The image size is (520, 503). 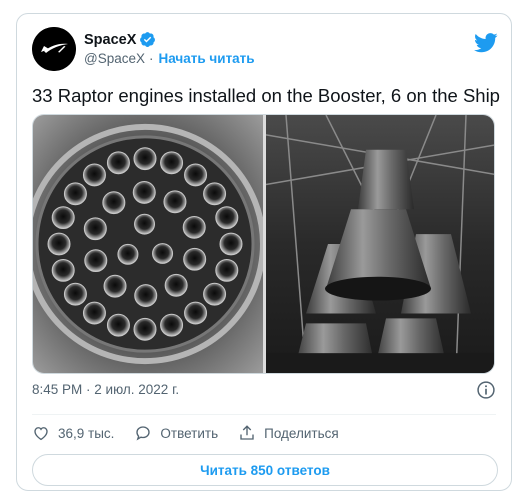 What do you see at coordinates (265, 51) in the screenshot?
I see `tweet-header: SpaceX @SpaceX · Начать читать` at bounding box center [265, 51].